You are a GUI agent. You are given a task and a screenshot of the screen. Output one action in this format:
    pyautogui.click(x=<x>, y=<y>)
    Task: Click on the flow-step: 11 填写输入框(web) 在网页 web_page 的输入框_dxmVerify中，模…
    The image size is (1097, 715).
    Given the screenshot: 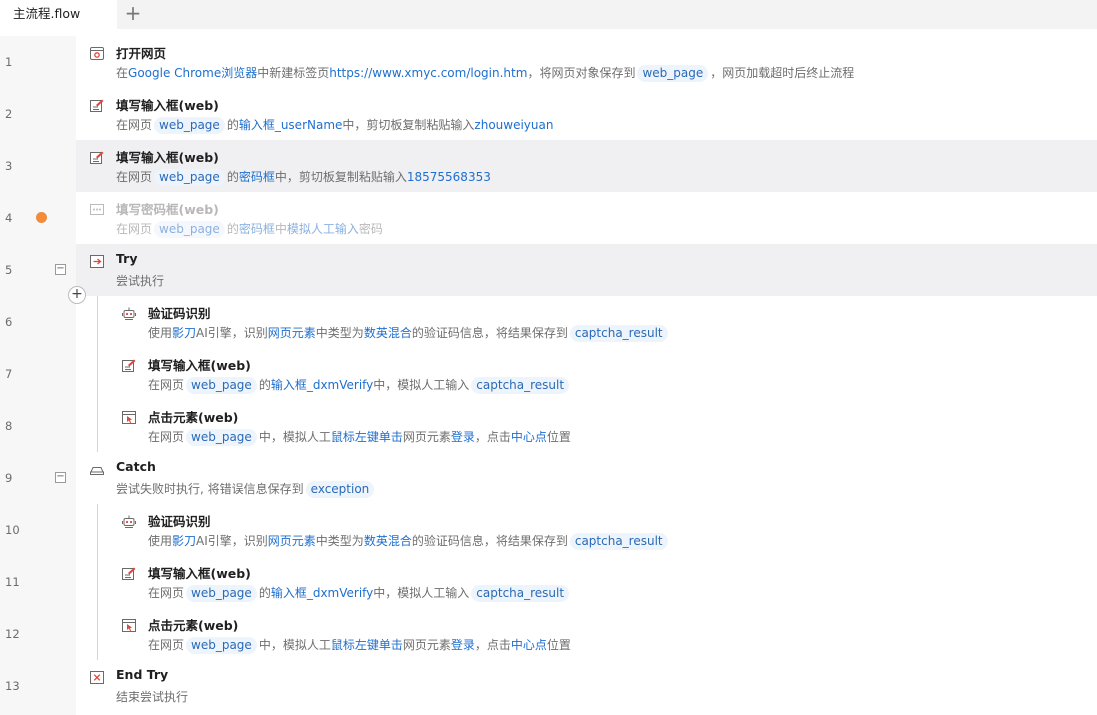 What is the action you would take?
    pyautogui.click(x=548, y=582)
    